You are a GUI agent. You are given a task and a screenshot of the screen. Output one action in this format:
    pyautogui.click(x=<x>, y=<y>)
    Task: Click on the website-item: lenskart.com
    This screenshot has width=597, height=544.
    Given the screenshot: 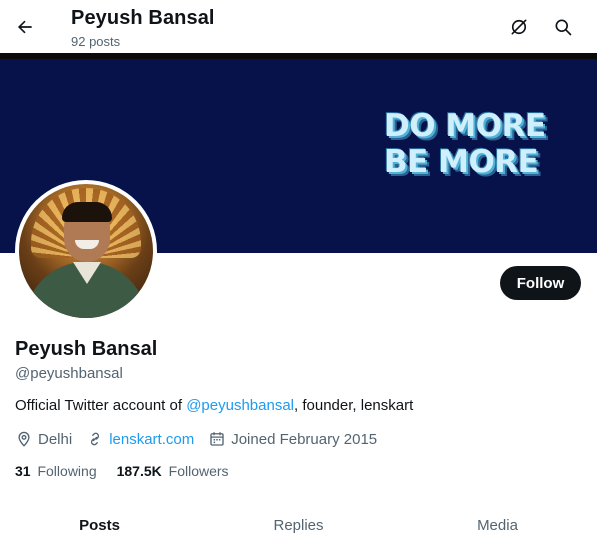 What is the action you would take?
    pyautogui.click(x=140, y=439)
    